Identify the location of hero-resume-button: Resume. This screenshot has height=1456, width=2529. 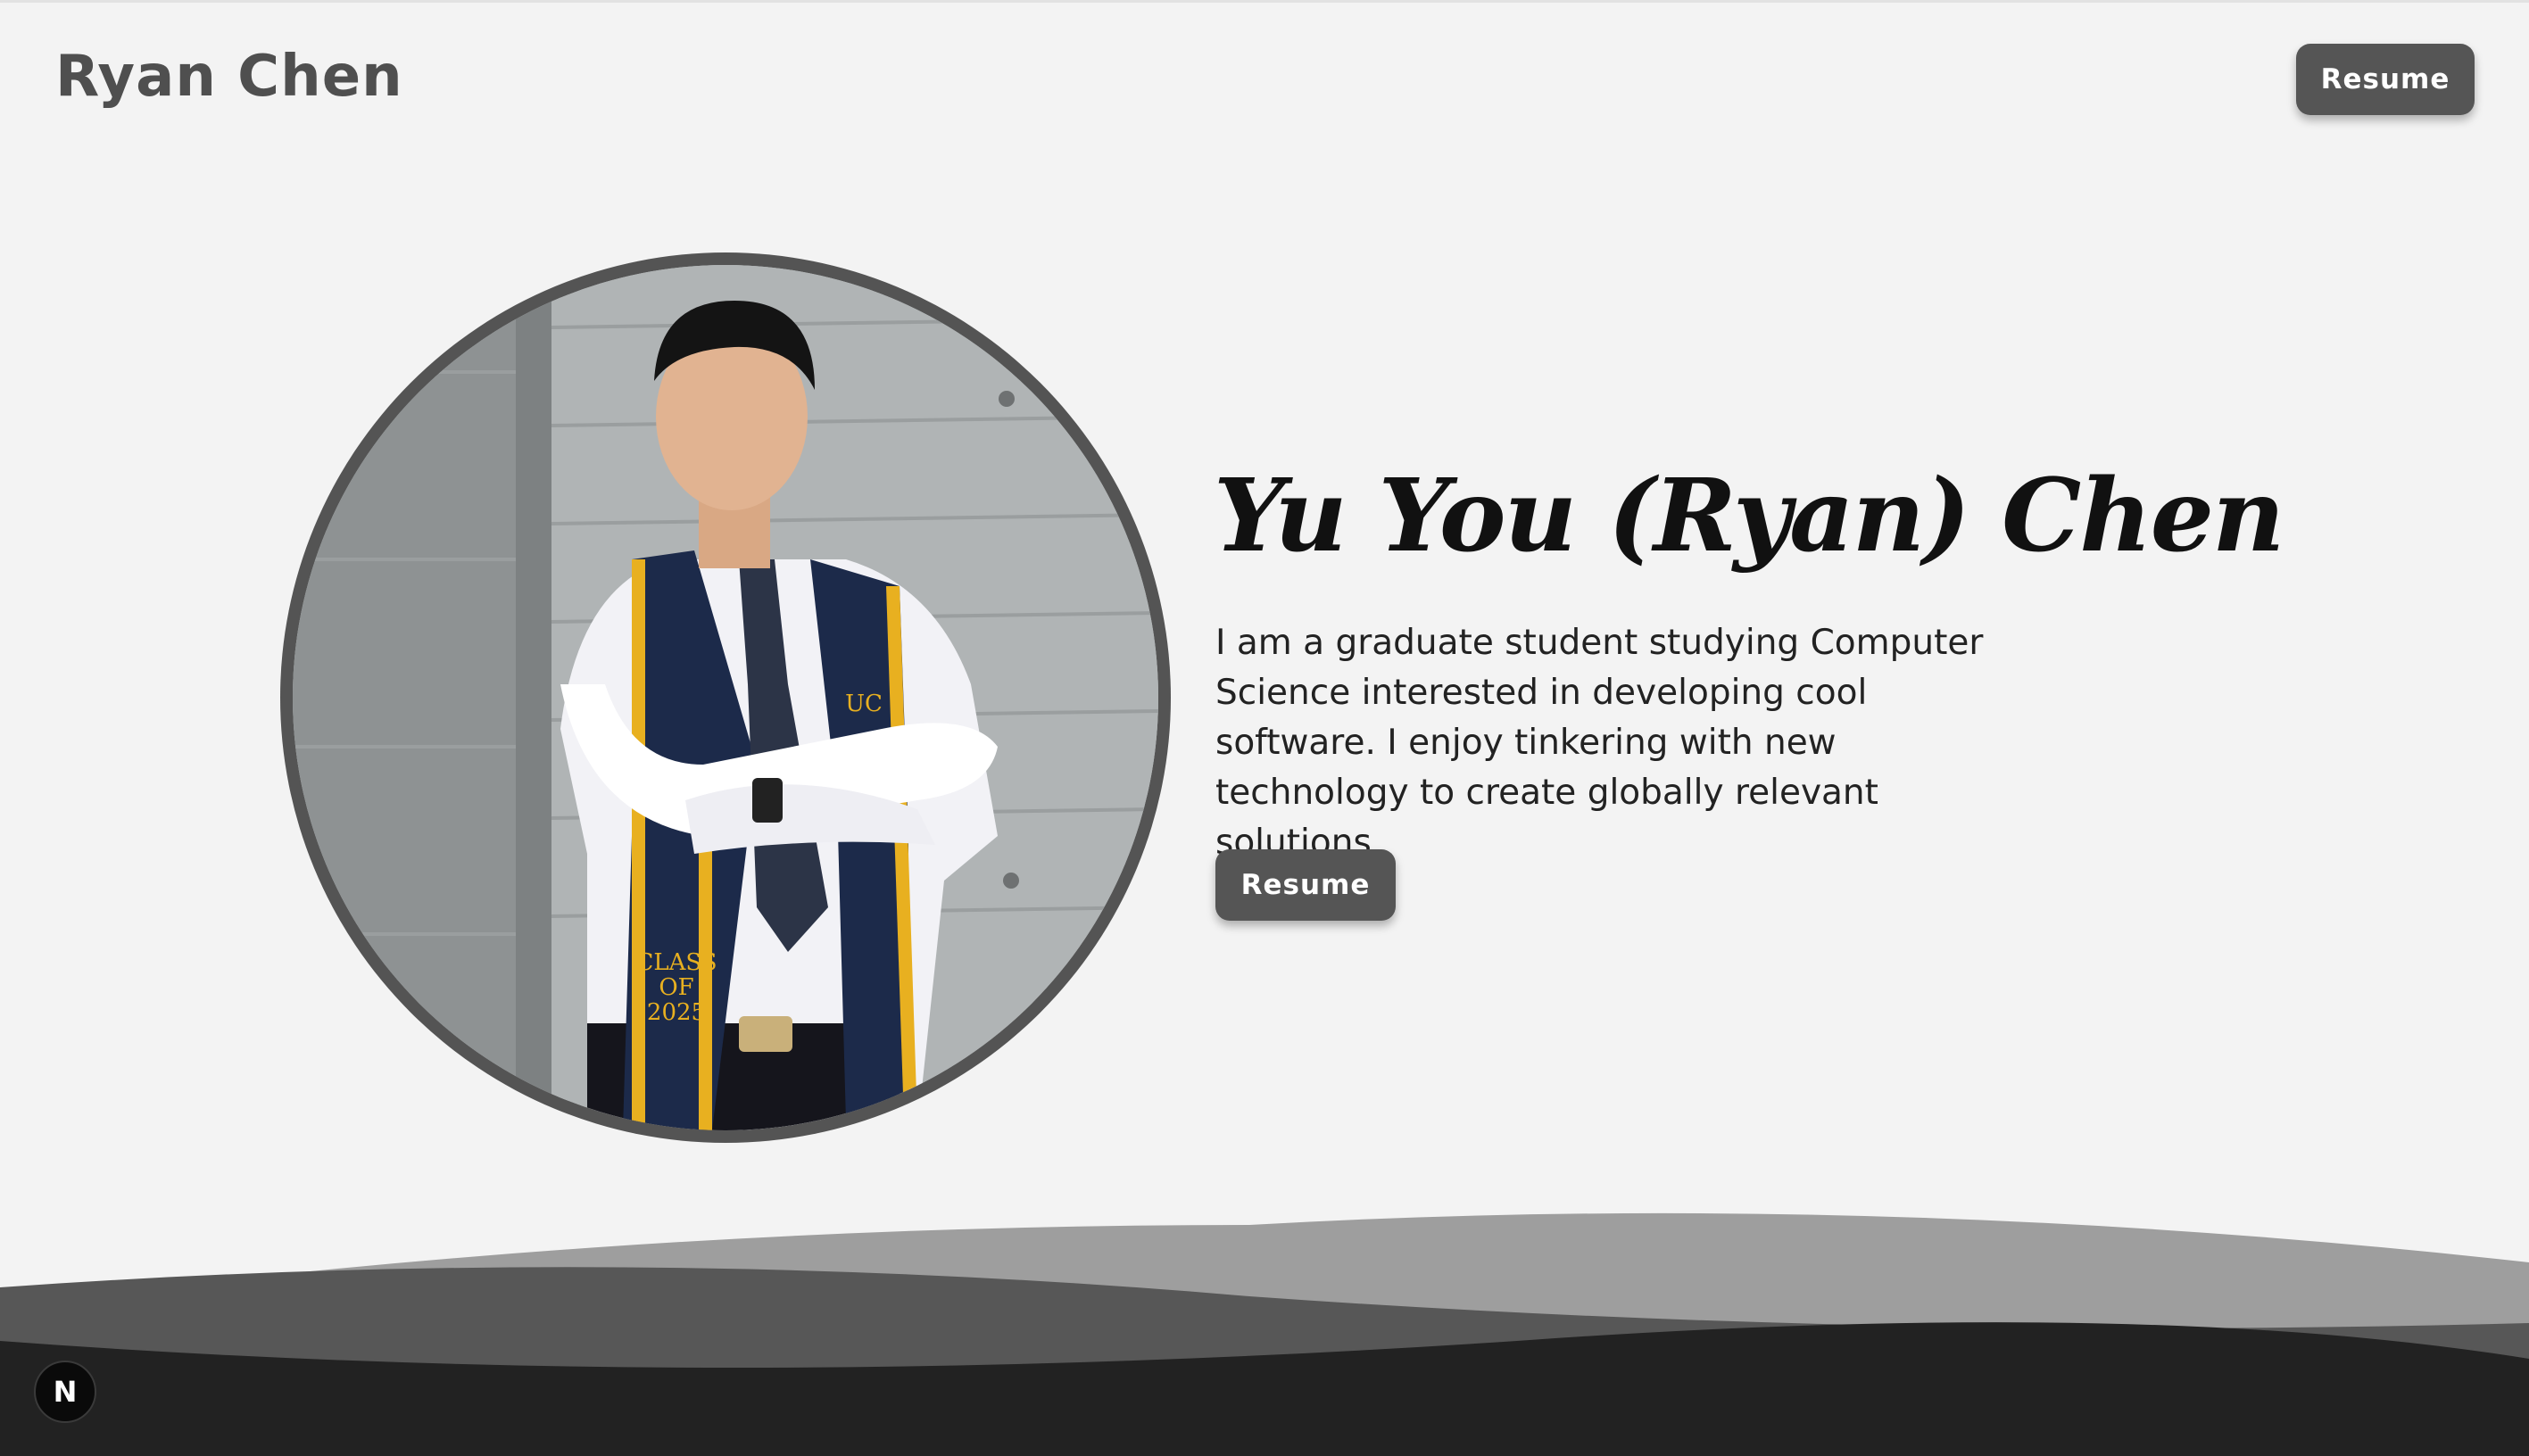
(1305, 885).